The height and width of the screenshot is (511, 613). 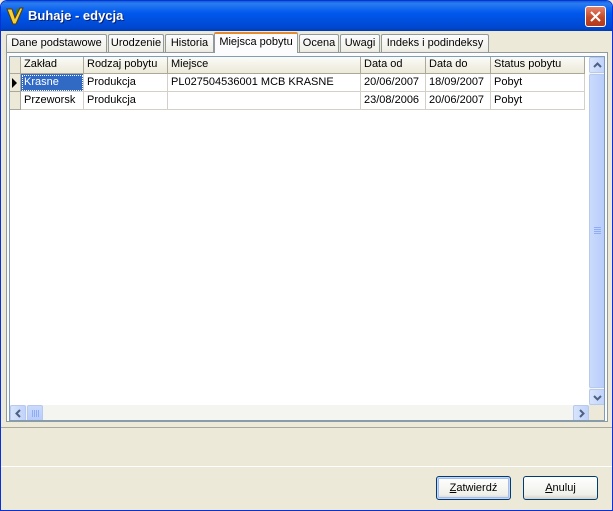 I want to click on cell-zaklad: Krasne, so click(x=52, y=83).